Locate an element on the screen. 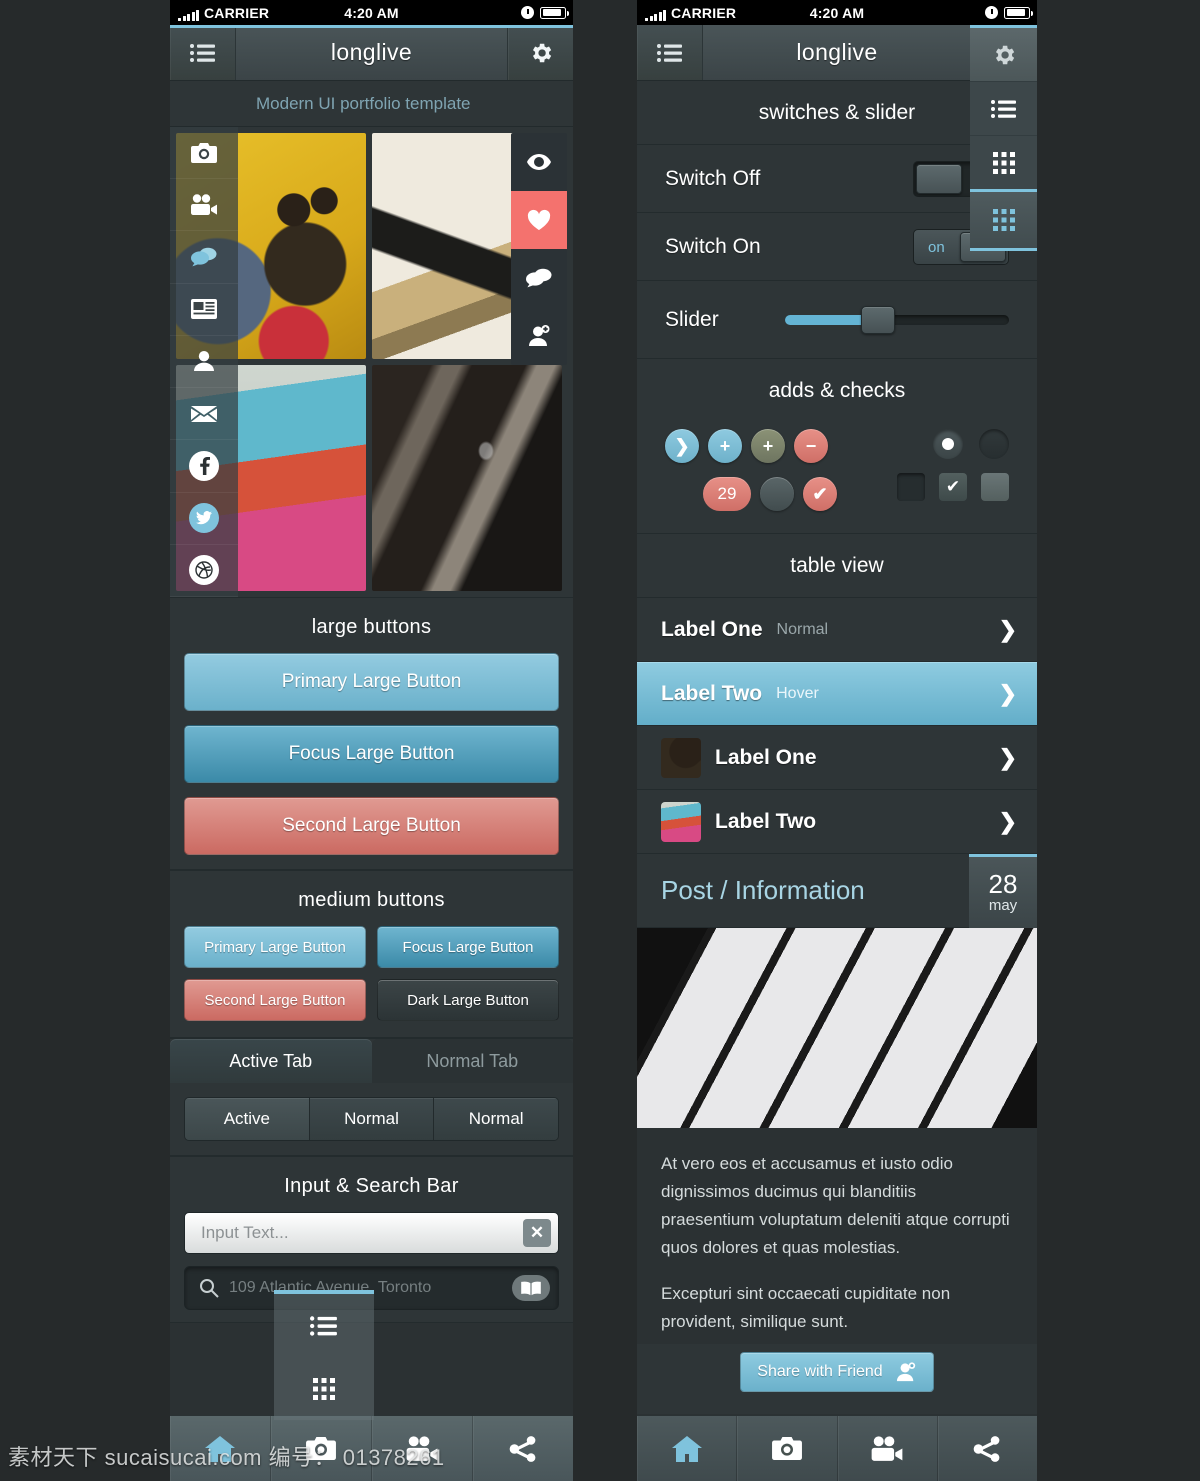  mail-icon is located at coordinates (204, 414).